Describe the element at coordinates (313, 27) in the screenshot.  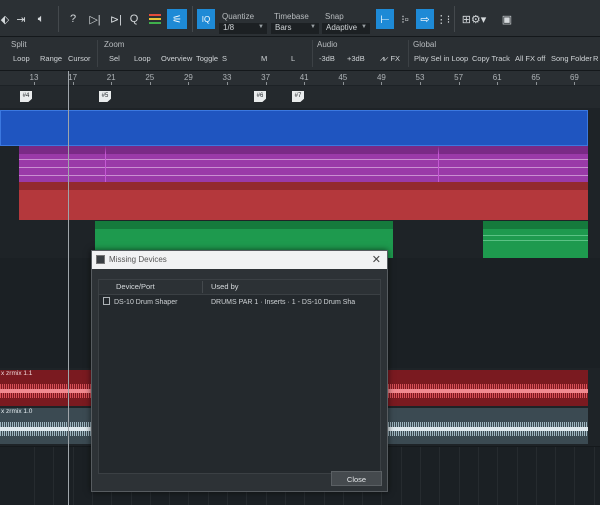
I see `chevron-down-icon: ▼` at that location.